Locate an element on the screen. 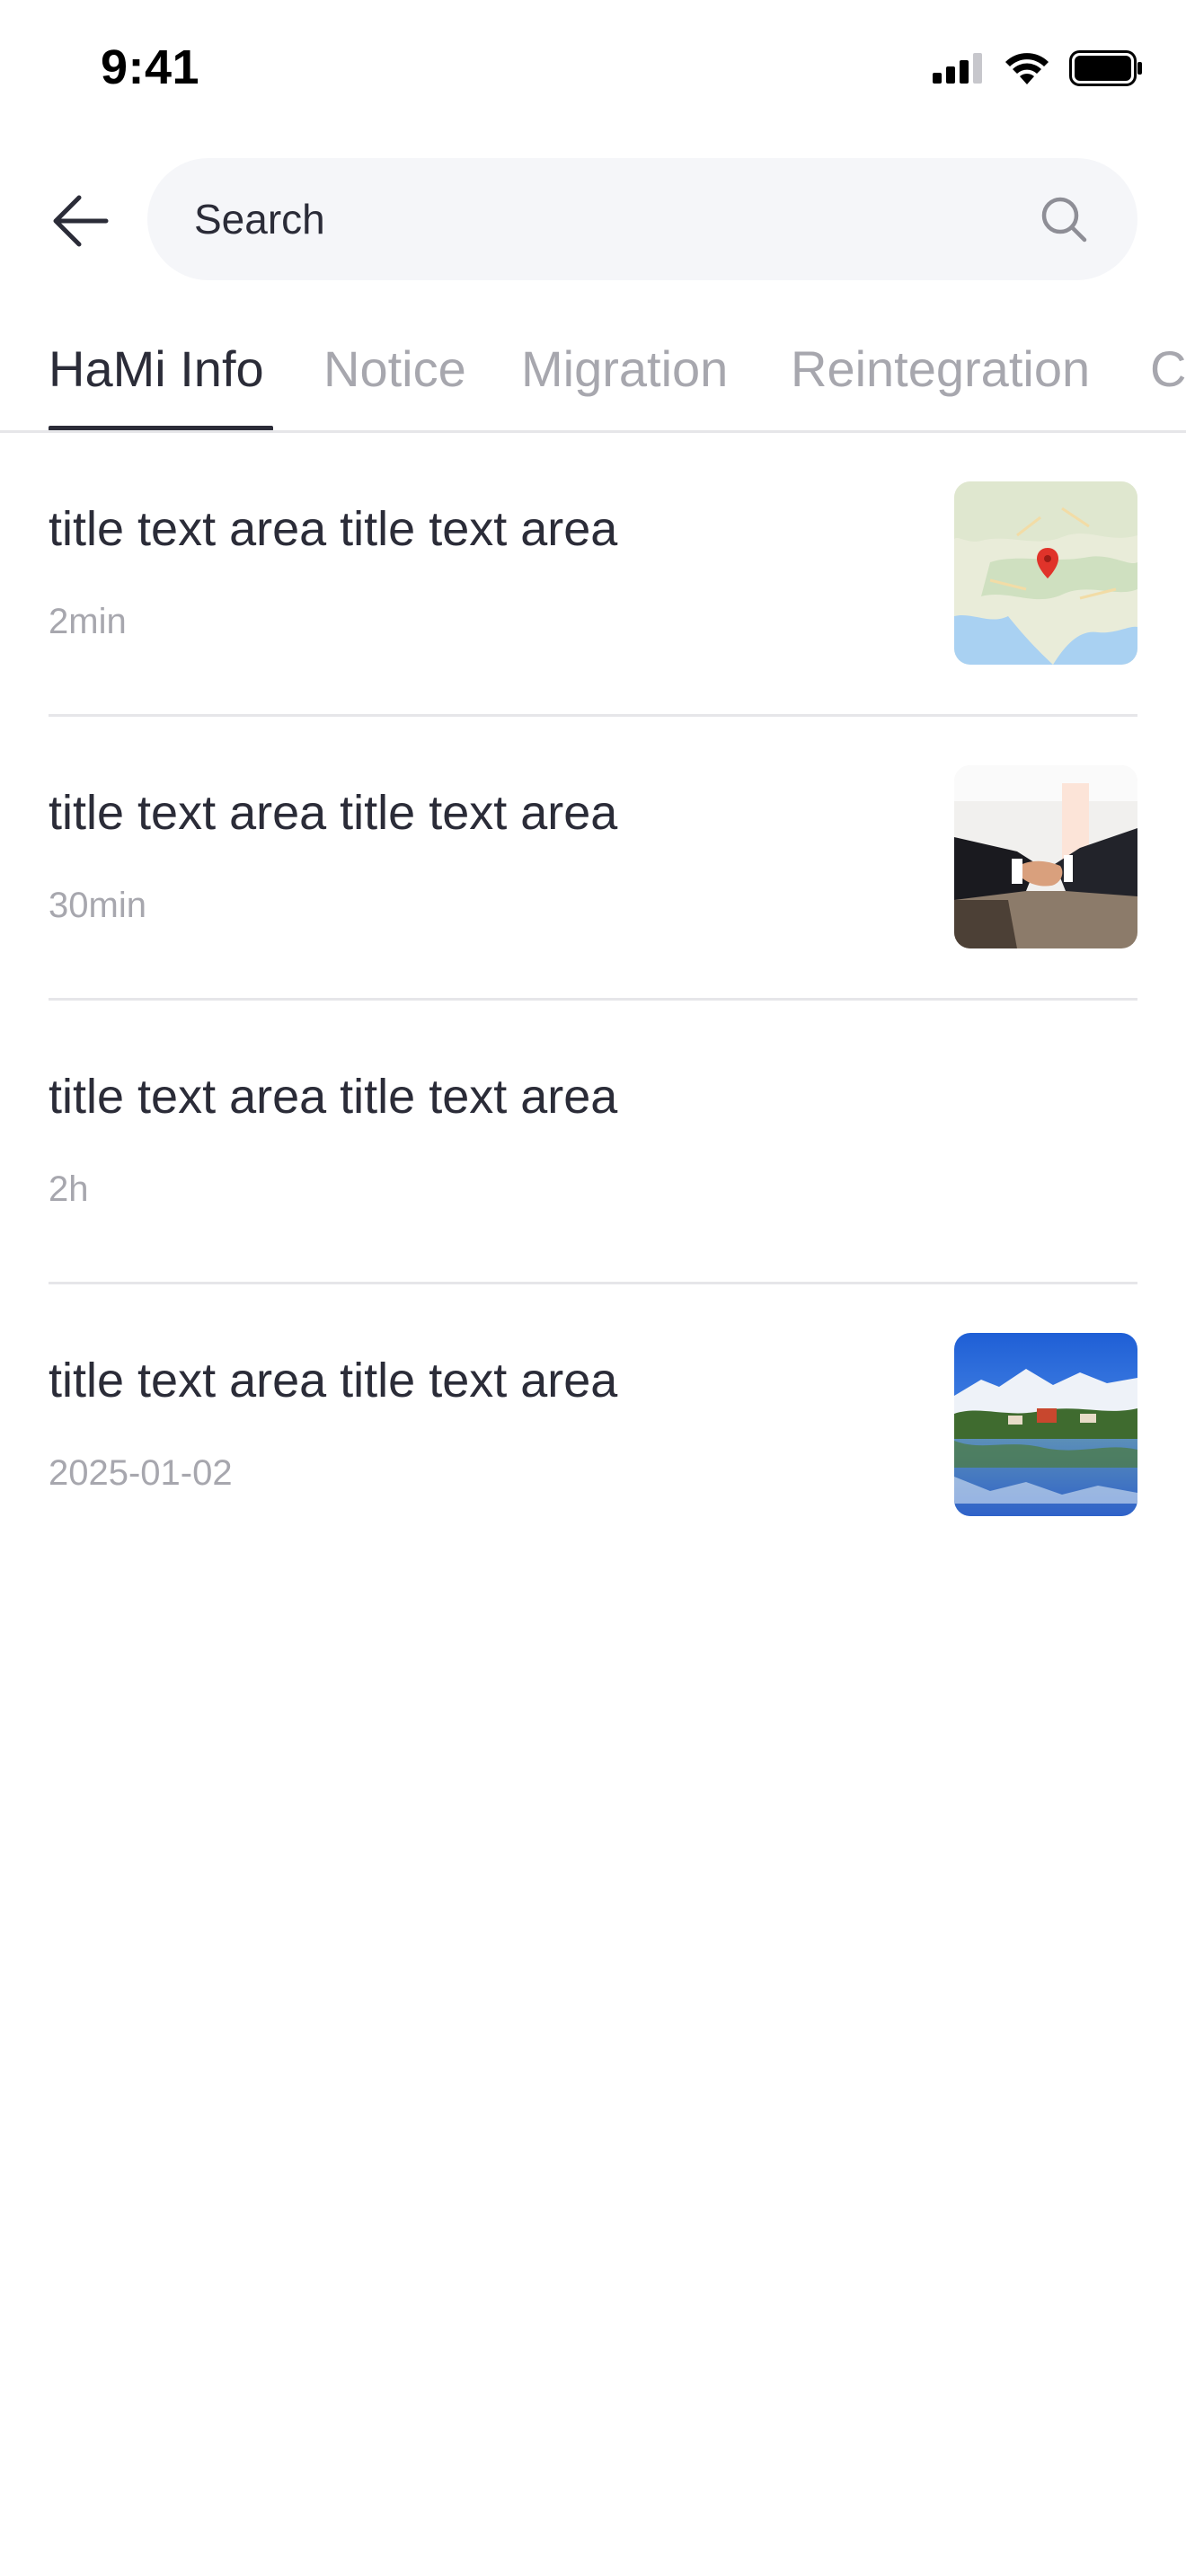 The height and width of the screenshot is (2576, 1186). item-timestamp: 2025-01-02 is located at coordinates (141, 1473).